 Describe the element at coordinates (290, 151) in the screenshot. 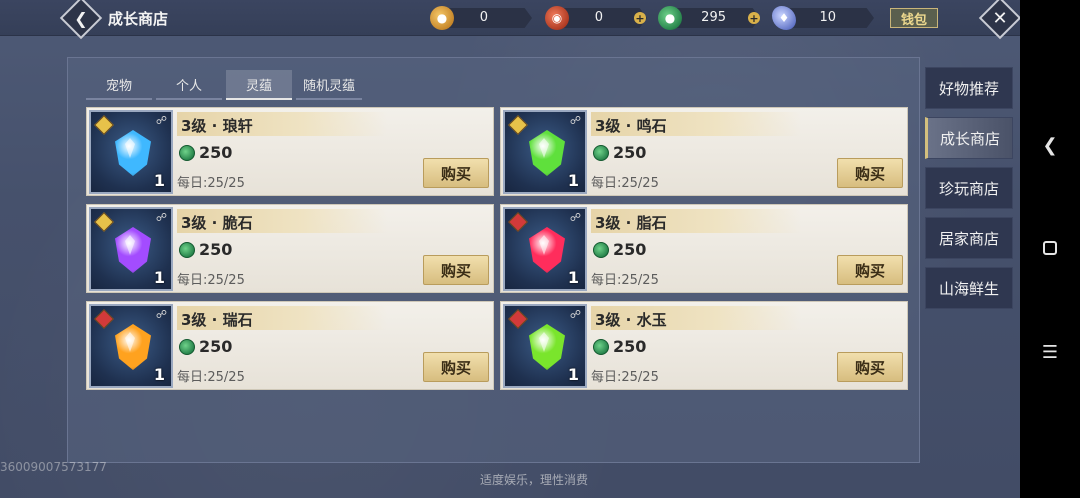

I see `item-card: ☍ 1 3级 · 琅轩 250 每日:25/25 购买` at that location.